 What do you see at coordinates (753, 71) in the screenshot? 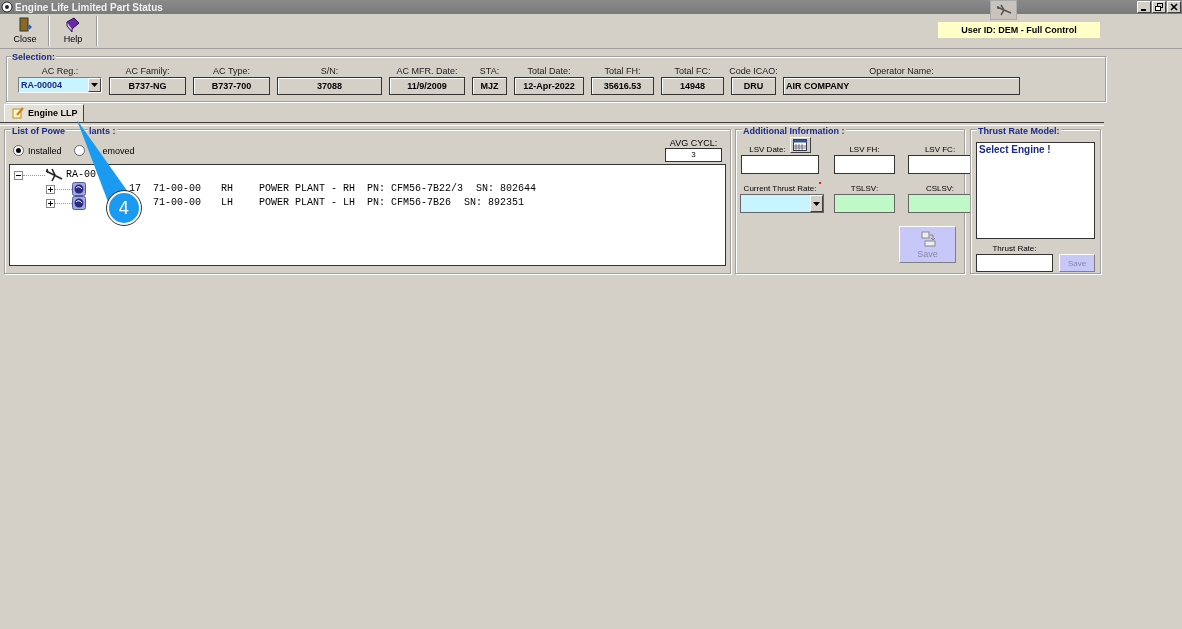
I see `field-label: Code ICAO:` at bounding box center [753, 71].